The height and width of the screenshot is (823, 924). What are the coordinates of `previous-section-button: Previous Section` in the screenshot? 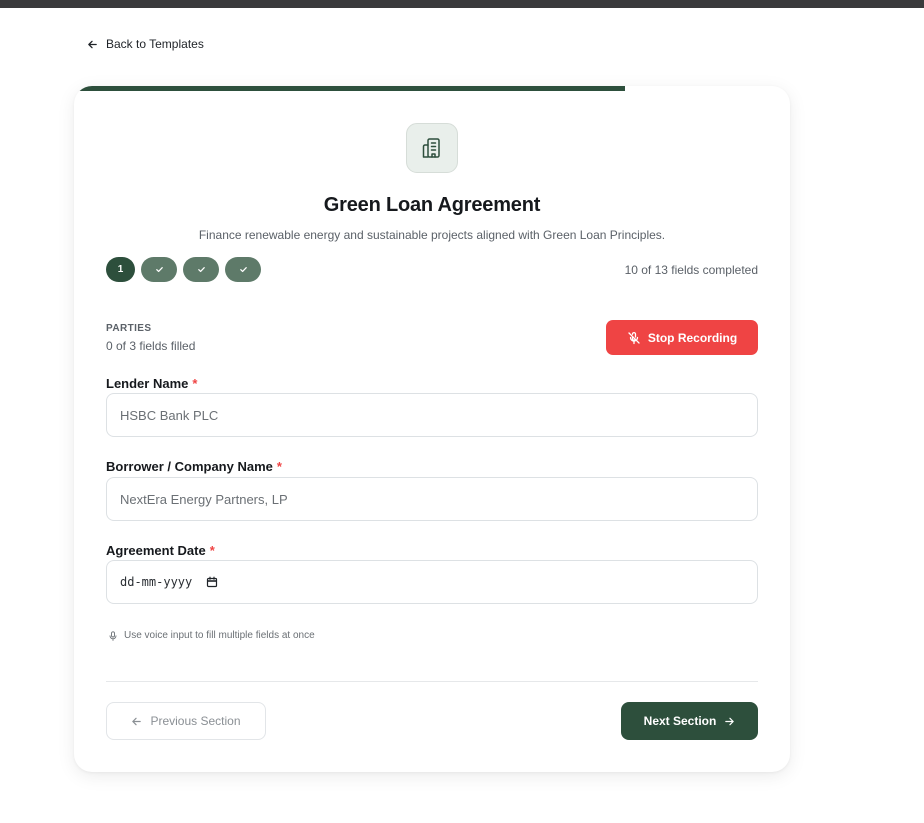 It's located at (186, 721).